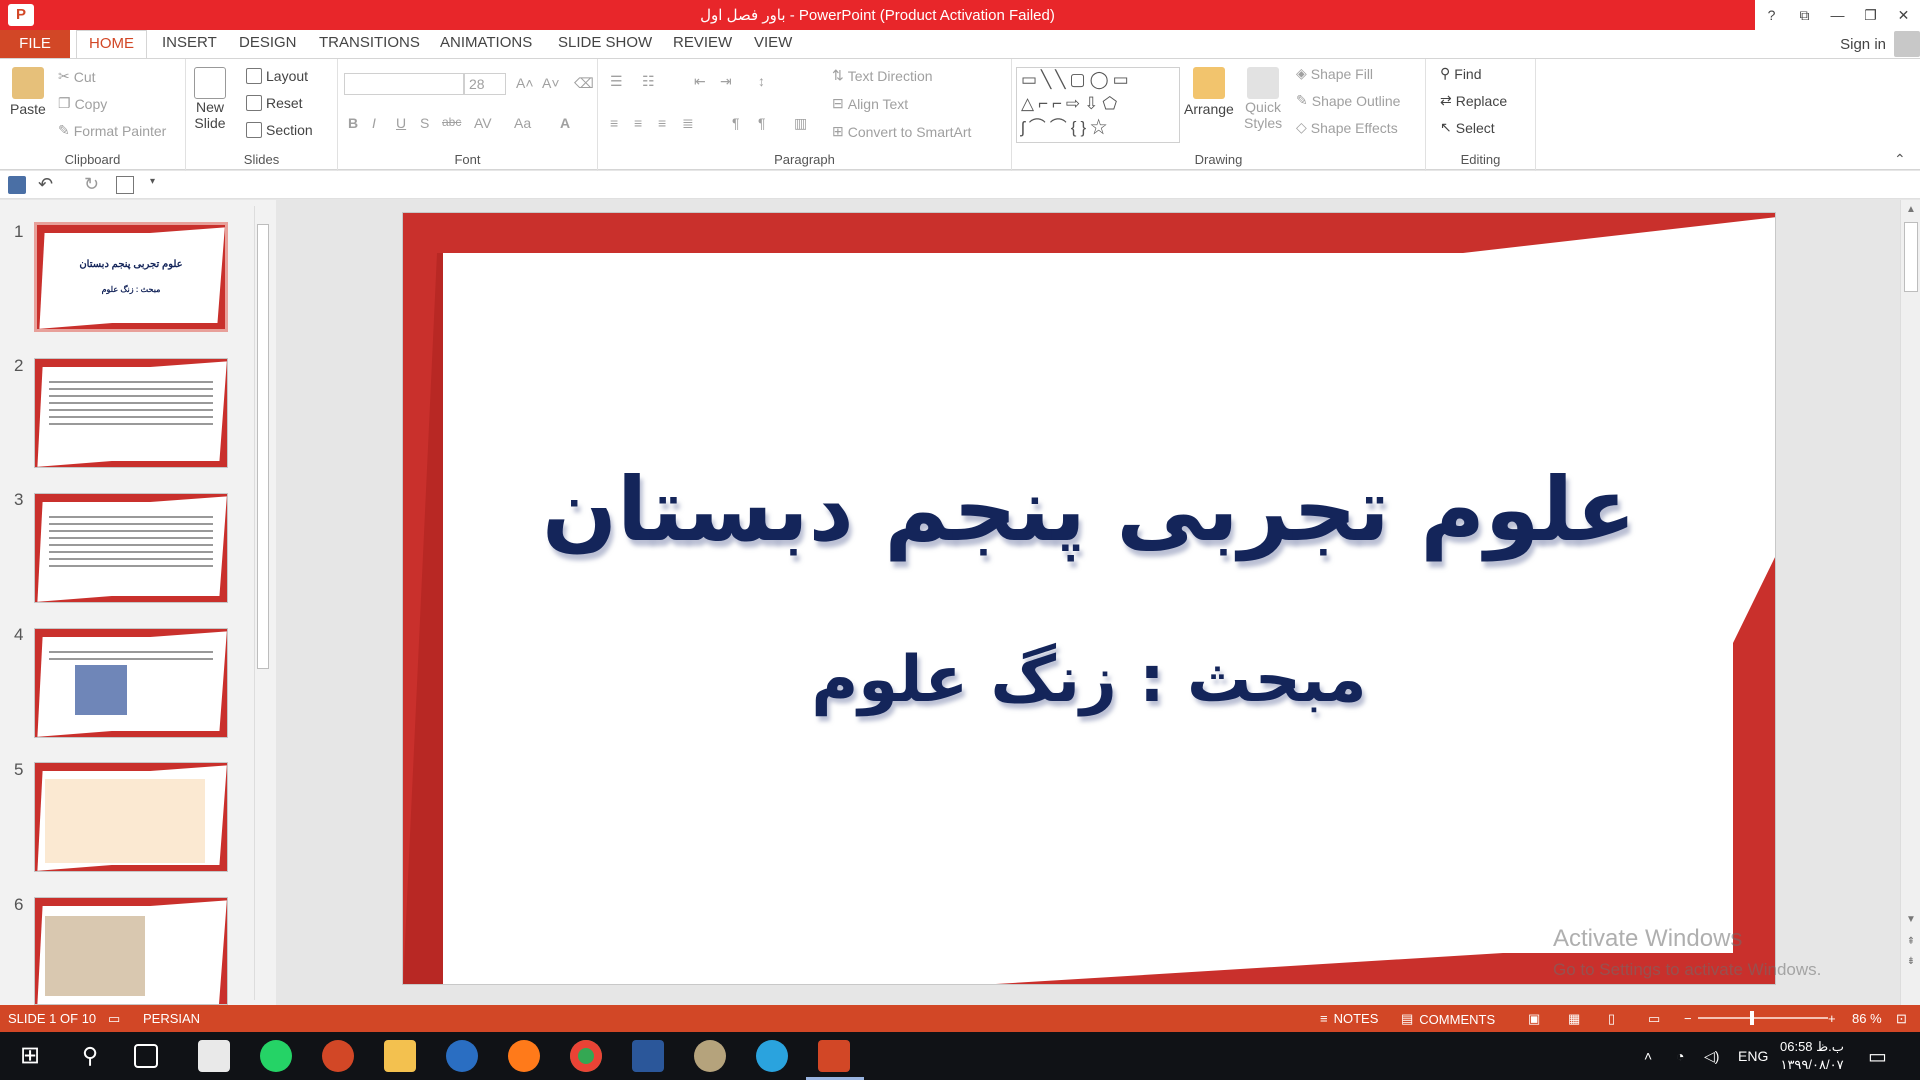  What do you see at coordinates (638, 123) in the screenshot?
I see `align-center-icon: ≡` at bounding box center [638, 123].